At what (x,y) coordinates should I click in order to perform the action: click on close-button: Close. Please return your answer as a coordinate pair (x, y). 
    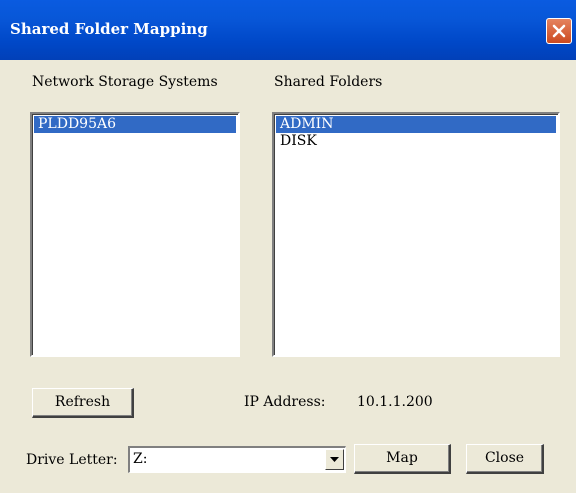
    Looking at the image, I should click on (505, 459).